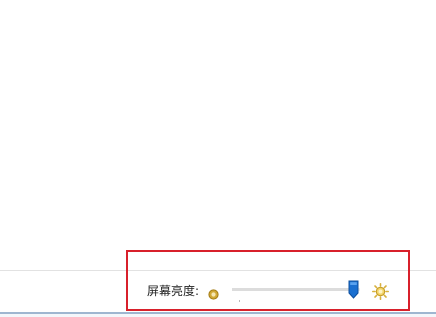 This screenshot has width=436, height=317. What do you see at coordinates (173, 291) in the screenshot?
I see `brightness-label: 屏幕亮度:` at bounding box center [173, 291].